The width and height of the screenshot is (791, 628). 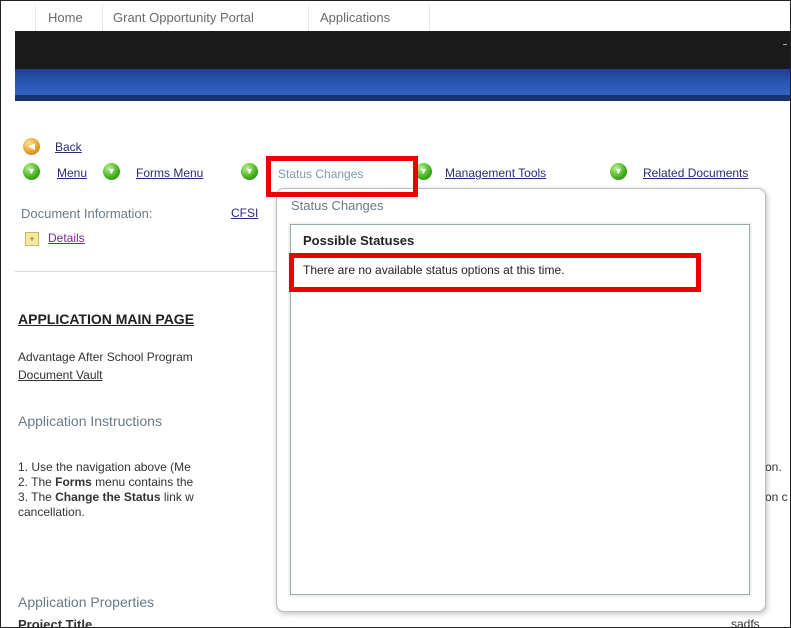 What do you see at coordinates (355, 17) in the screenshot?
I see `nav-applications: Applications` at bounding box center [355, 17].